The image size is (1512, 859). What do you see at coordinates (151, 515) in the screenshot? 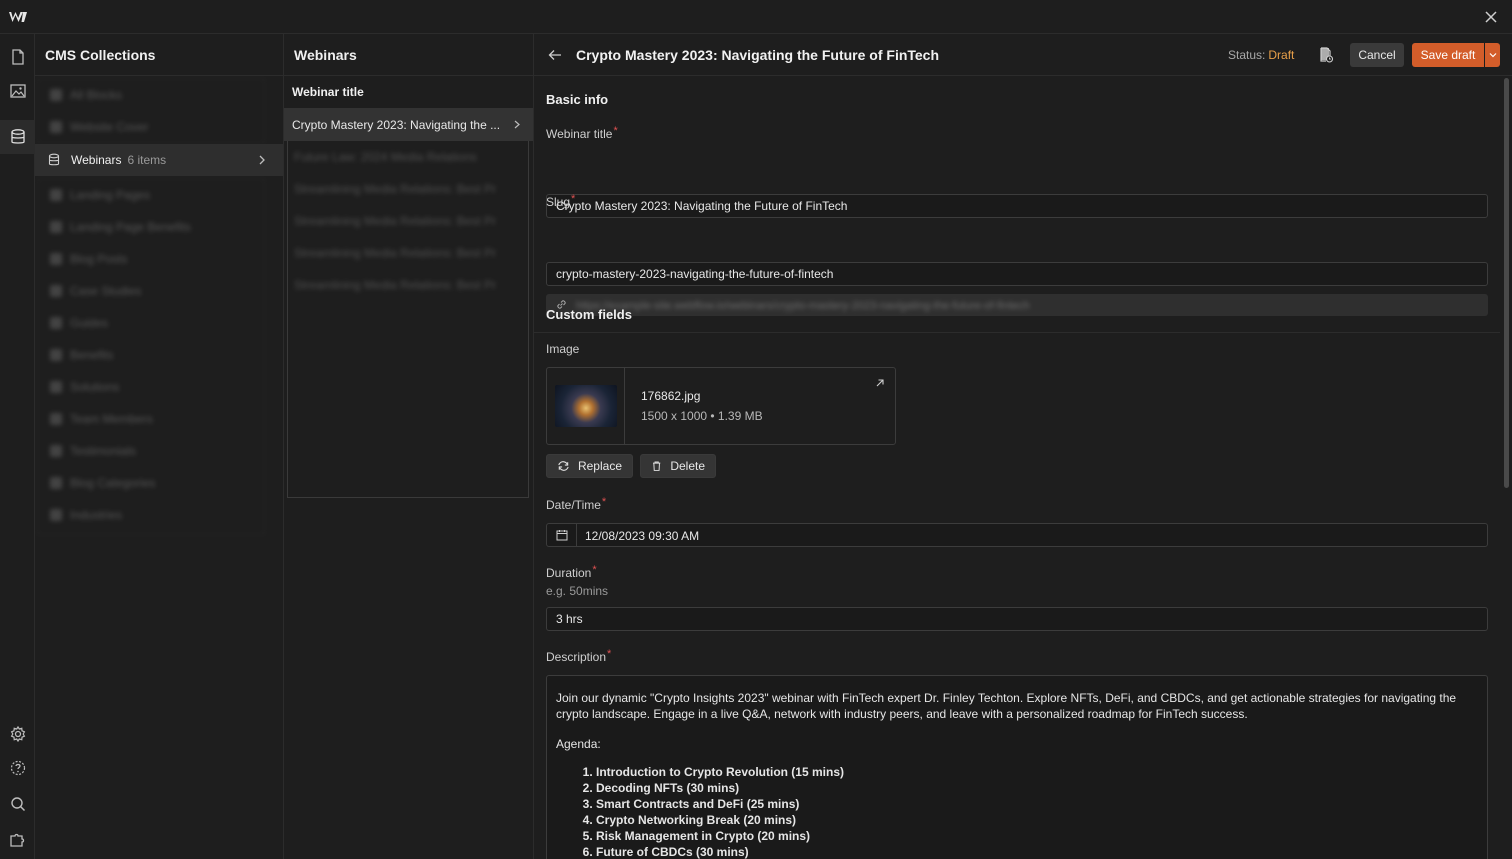
I see `collection-item: Industries` at bounding box center [151, 515].